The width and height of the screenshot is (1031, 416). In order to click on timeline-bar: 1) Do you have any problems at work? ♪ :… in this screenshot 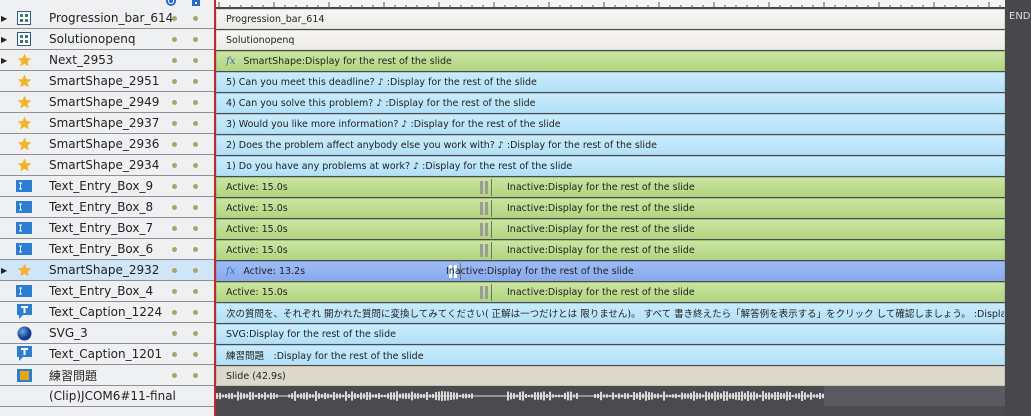, I will do `click(610, 166)`.